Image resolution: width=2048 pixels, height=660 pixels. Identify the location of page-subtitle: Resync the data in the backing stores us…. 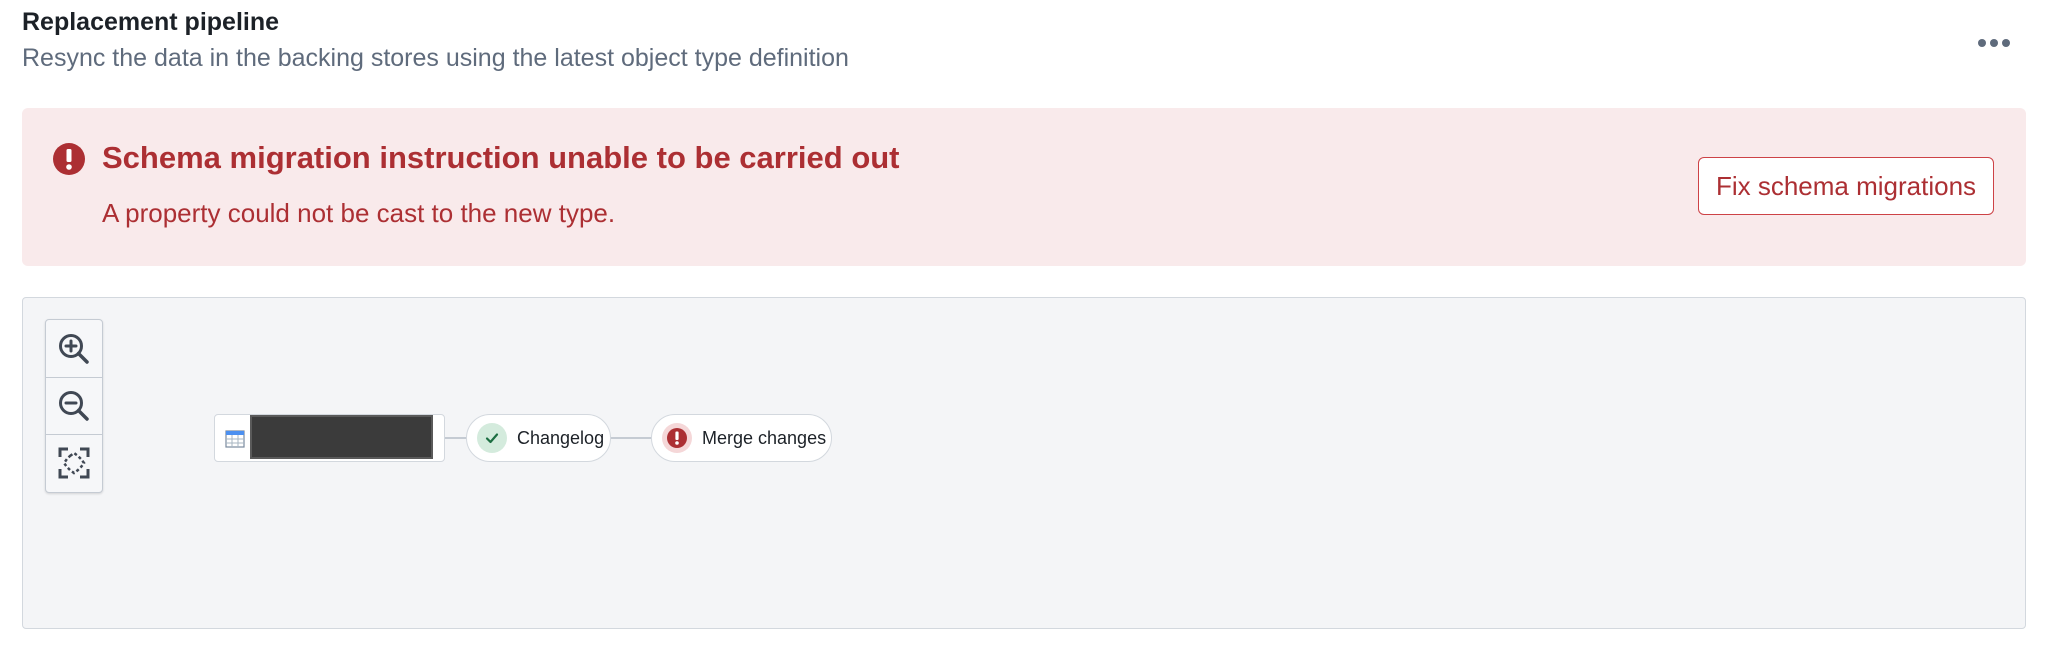
(435, 58).